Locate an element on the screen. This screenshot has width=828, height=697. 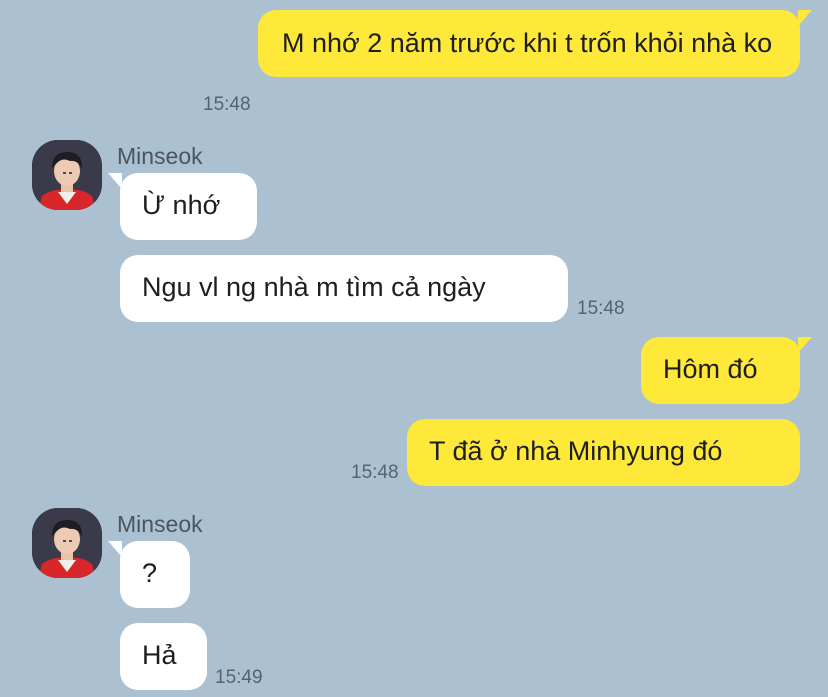
incoming-message-bubble: Ừ nhớ is located at coordinates (182, 206).